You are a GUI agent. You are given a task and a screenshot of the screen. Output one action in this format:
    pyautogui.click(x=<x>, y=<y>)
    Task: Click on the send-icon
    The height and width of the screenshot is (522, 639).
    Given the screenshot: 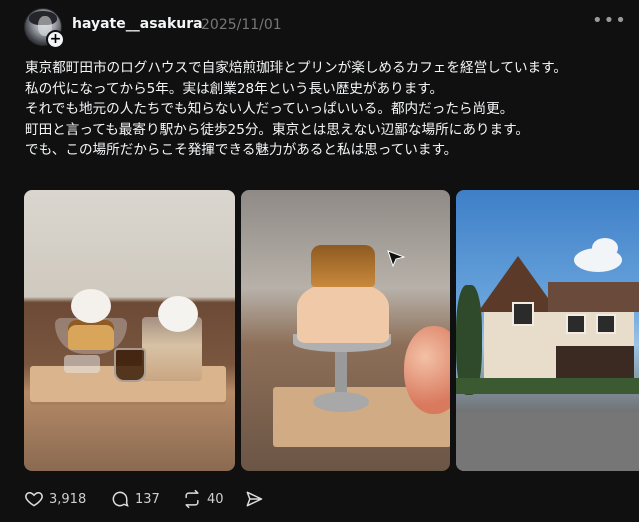 What is the action you would take?
    pyautogui.click(x=254, y=499)
    